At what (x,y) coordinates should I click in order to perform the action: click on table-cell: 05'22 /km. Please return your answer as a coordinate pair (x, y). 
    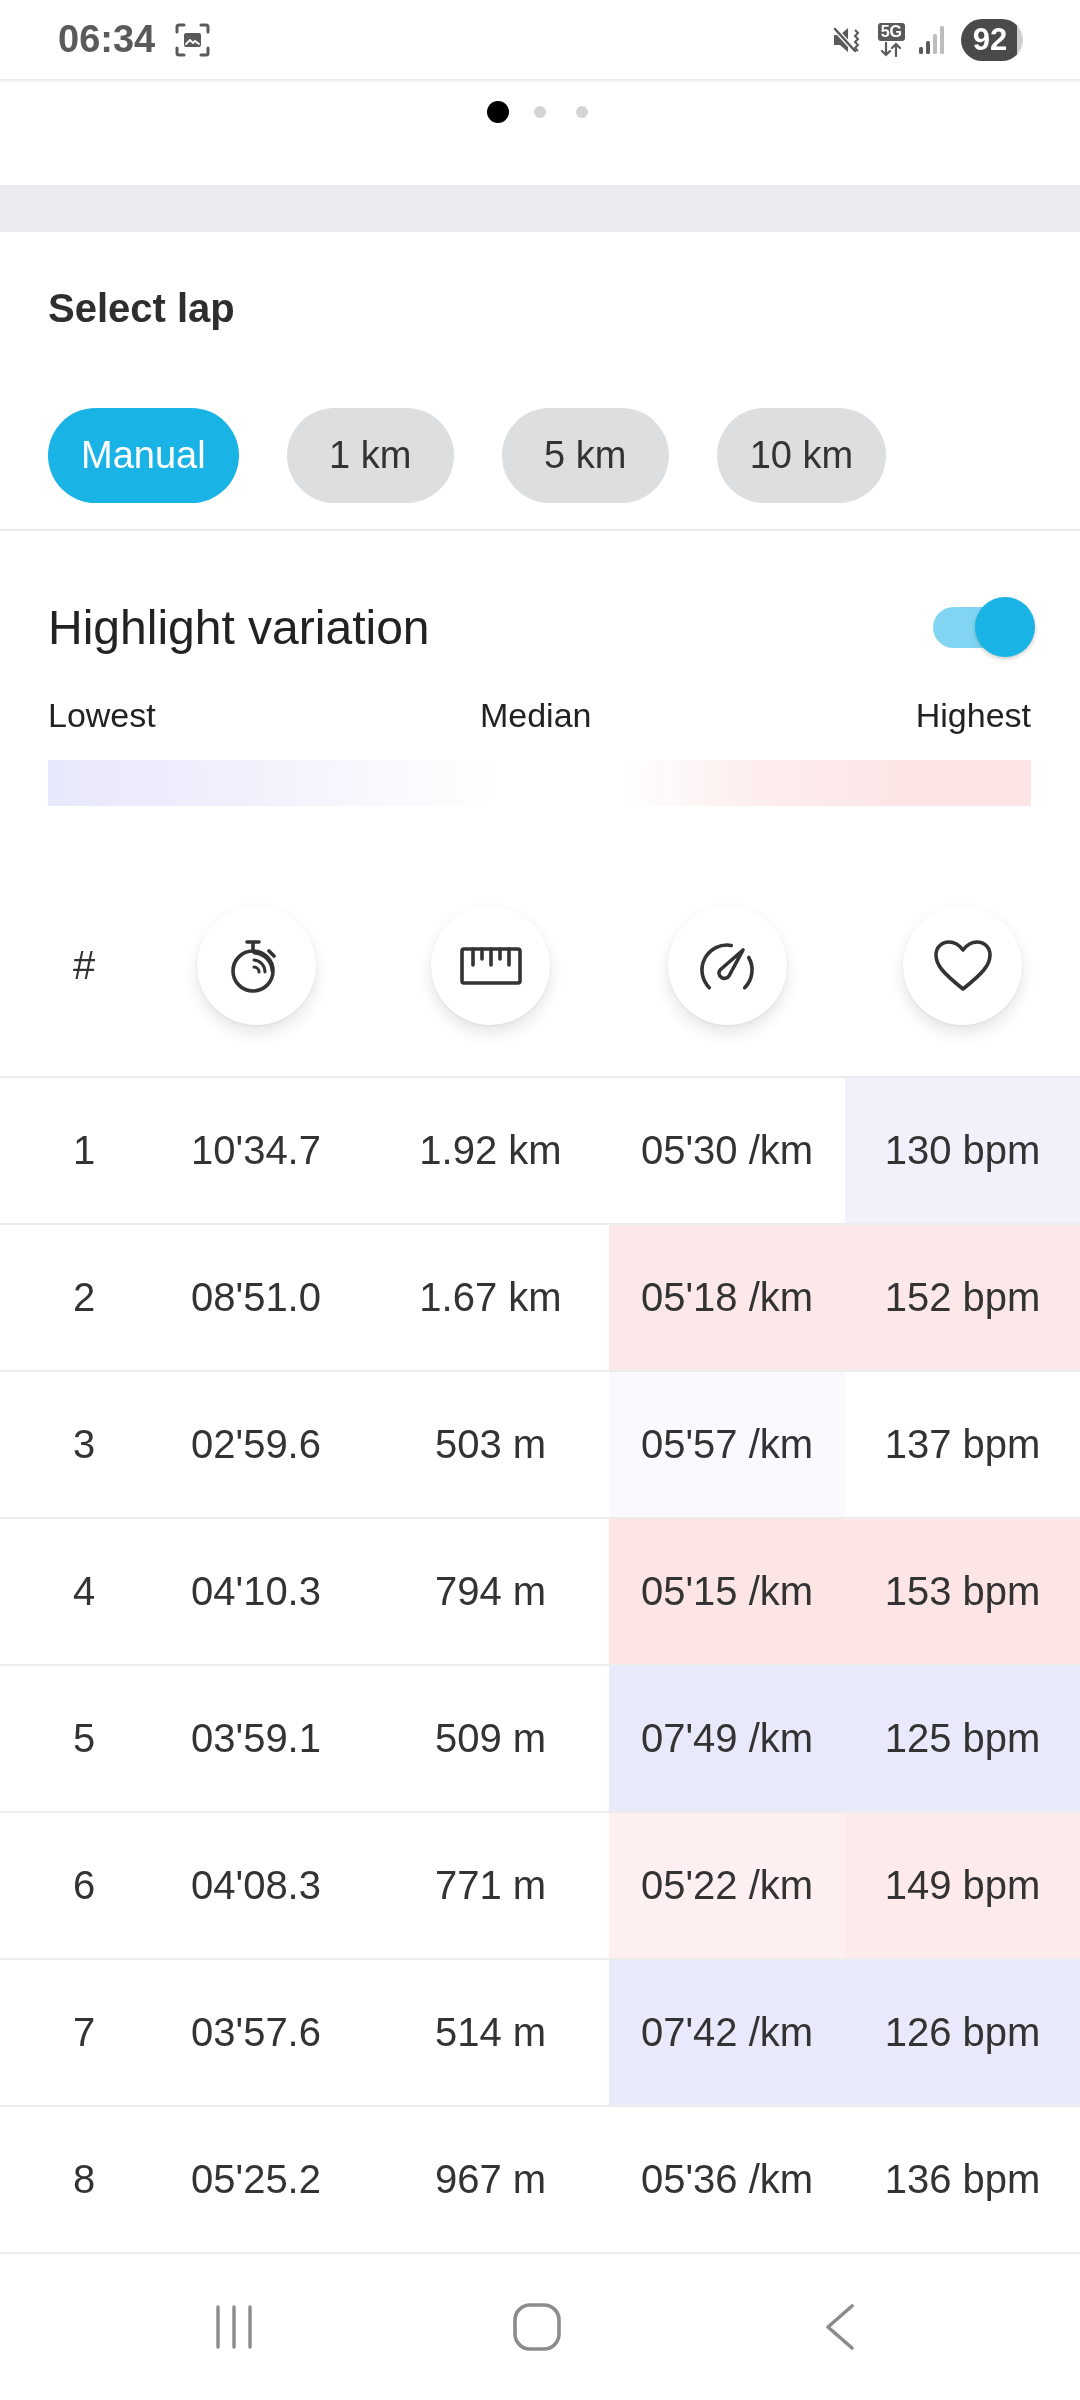
    Looking at the image, I should click on (727, 1885).